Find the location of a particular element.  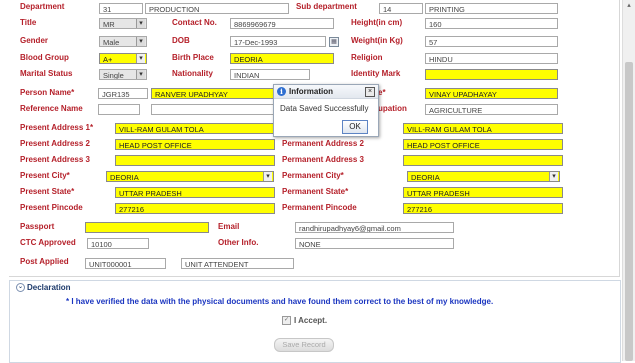

present-state-label: Present State* is located at coordinates (47, 191).